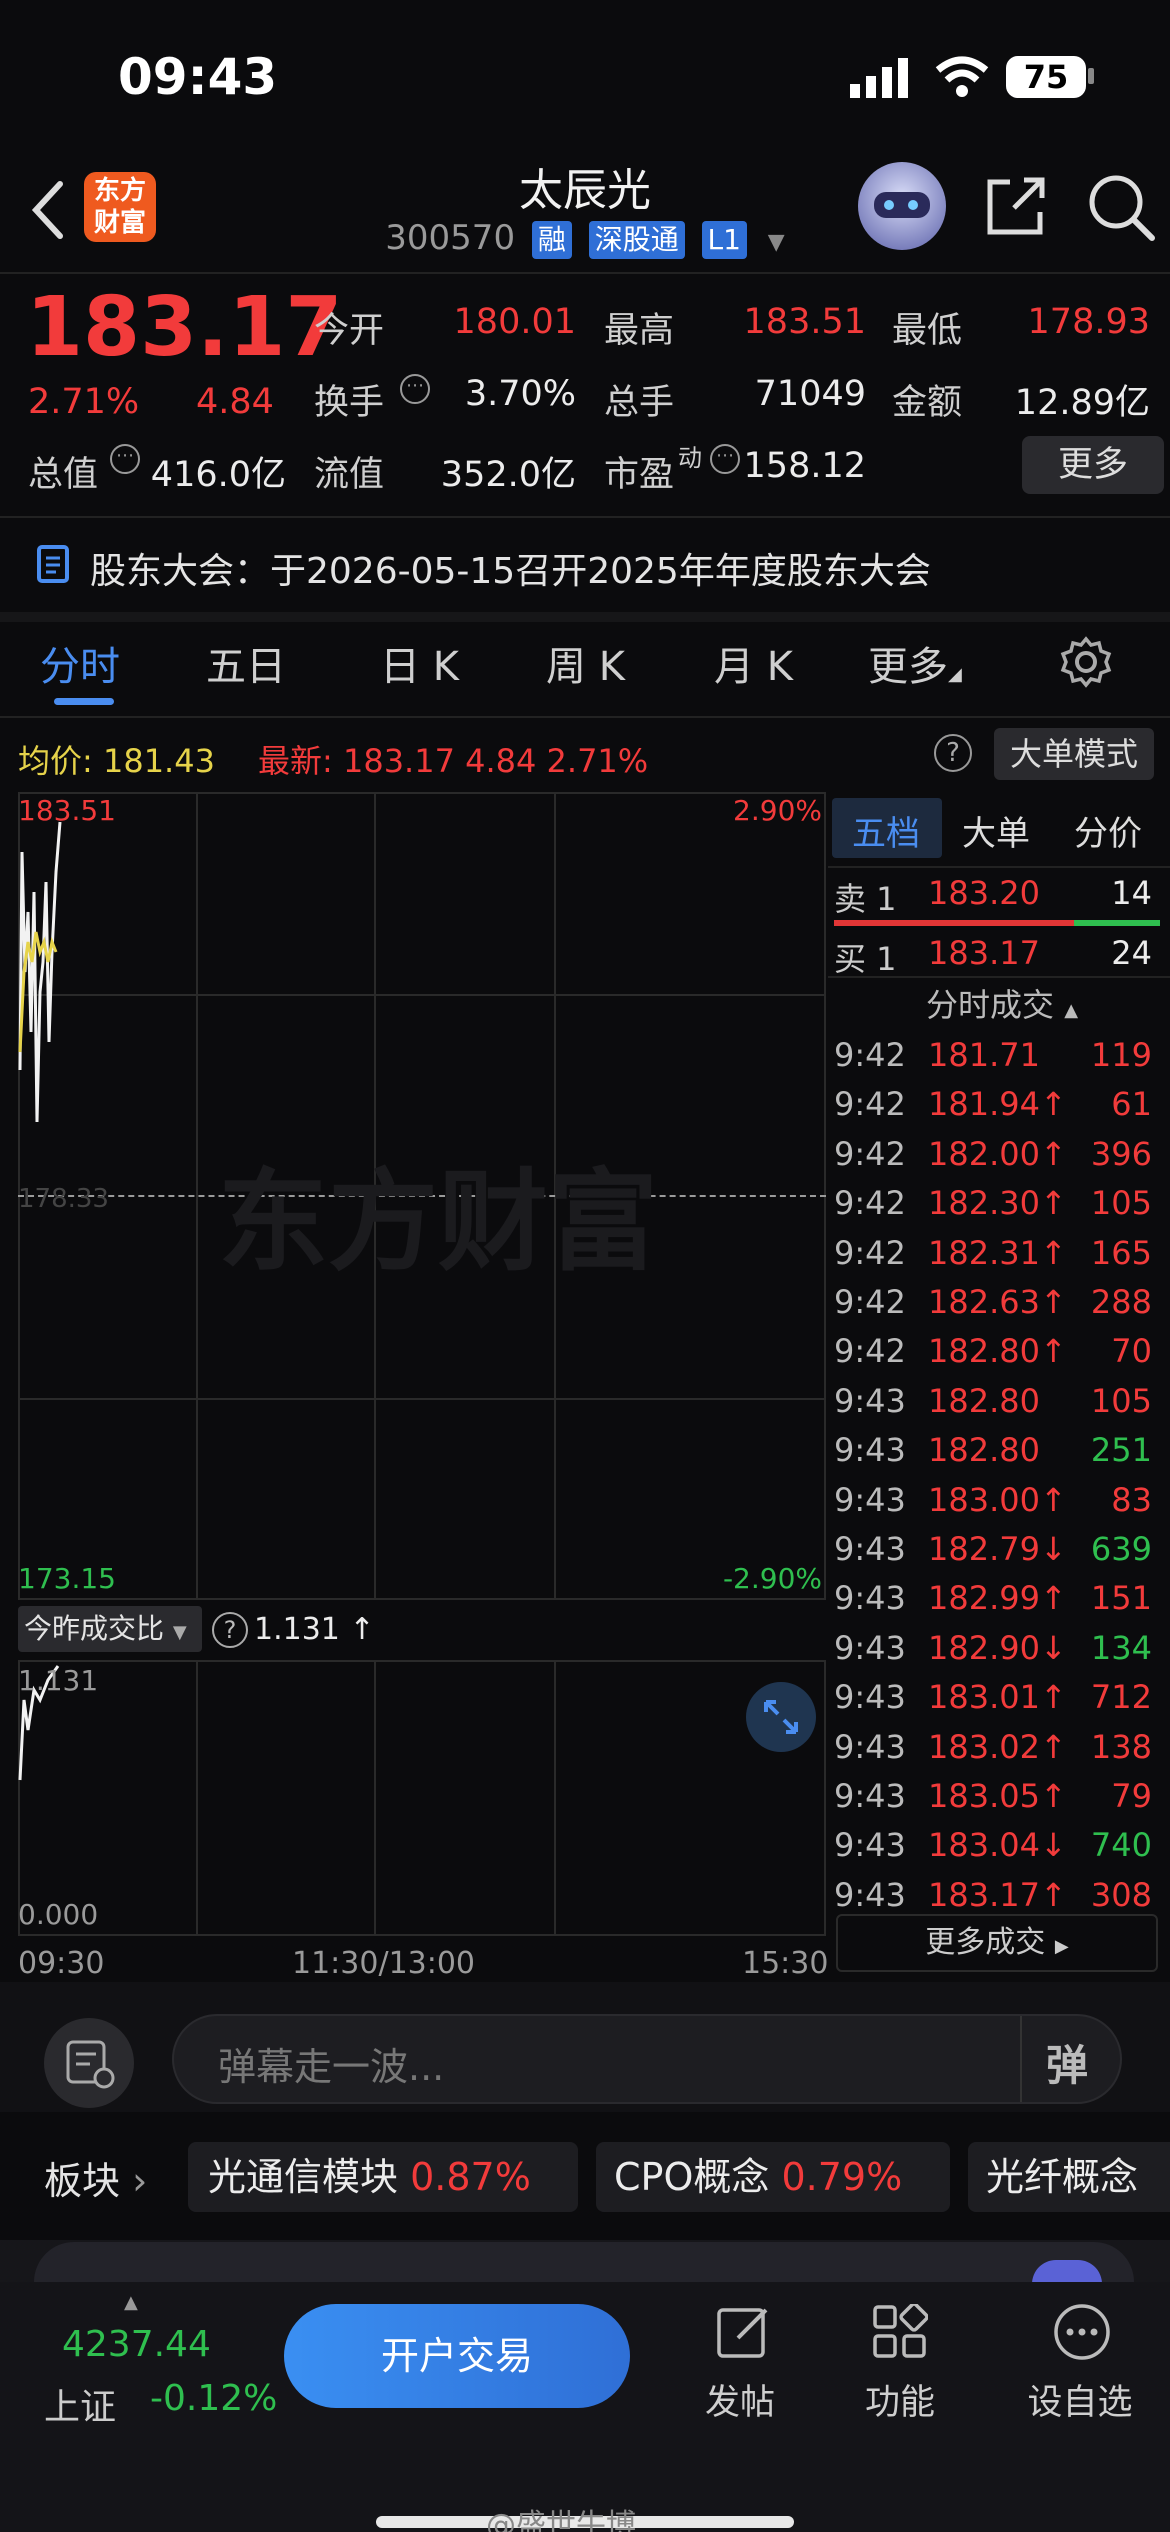  What do you see at coordinates (993, 1350) in the screenshot?
I see `trade-row: 9:42 182.80↑ 70` at bounding box center [993, 1350].